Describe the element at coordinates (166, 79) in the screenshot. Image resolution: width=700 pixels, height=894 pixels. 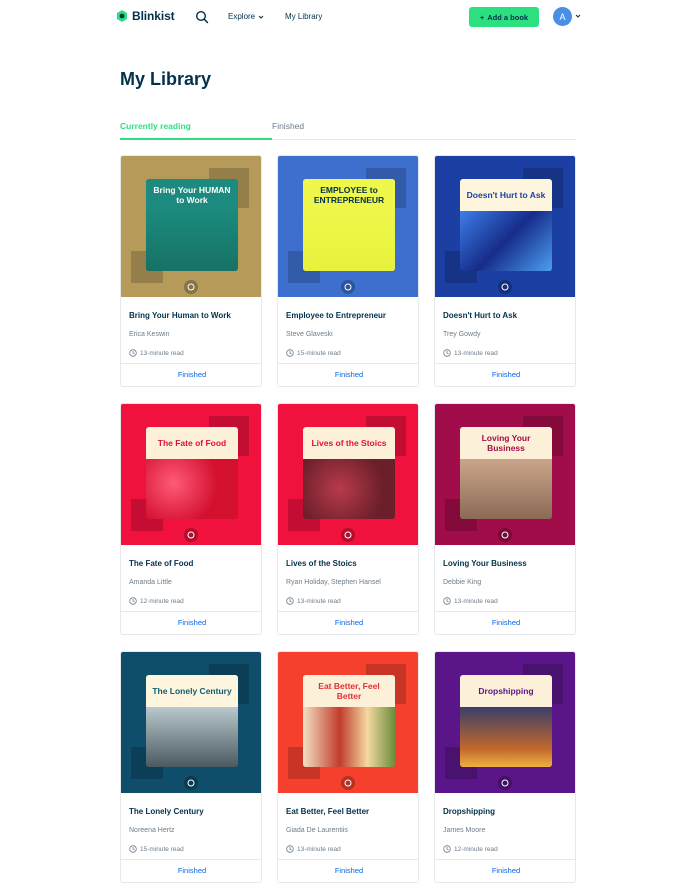
I see `page-title: My Library` at that location.